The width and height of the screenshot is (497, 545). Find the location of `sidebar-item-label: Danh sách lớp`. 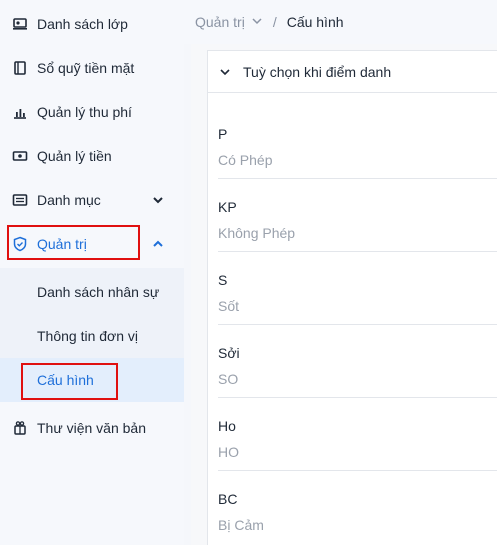

sidebar-item-label: Danh sách lớp is located at coordinates (82, 24).